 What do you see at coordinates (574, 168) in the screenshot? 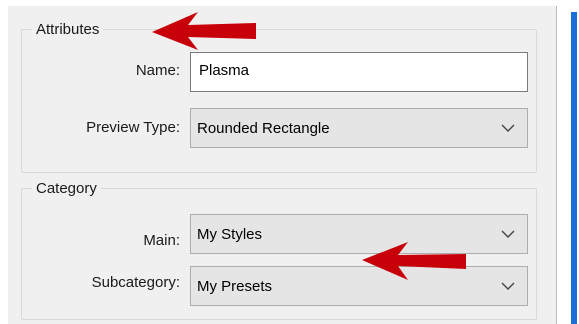
I see `window-accent-strip` at bounding box center [574, 168].